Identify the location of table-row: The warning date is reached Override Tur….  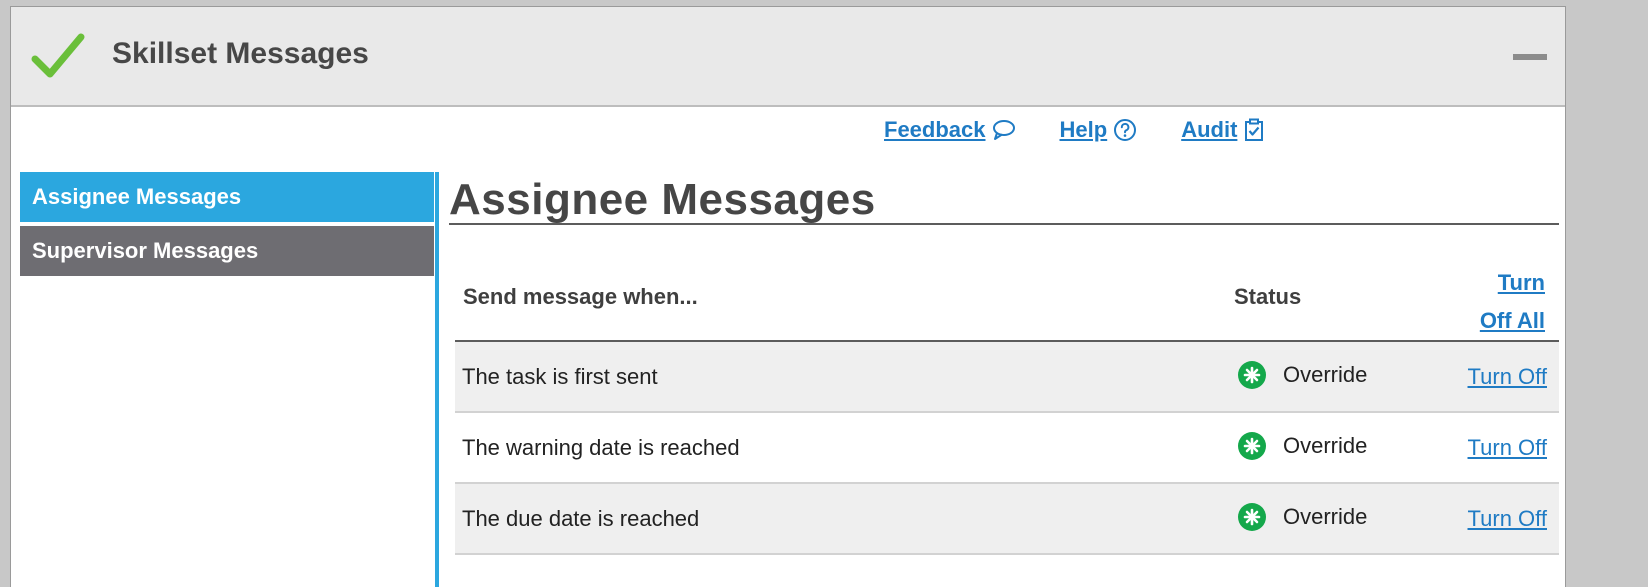
(1007, 448).